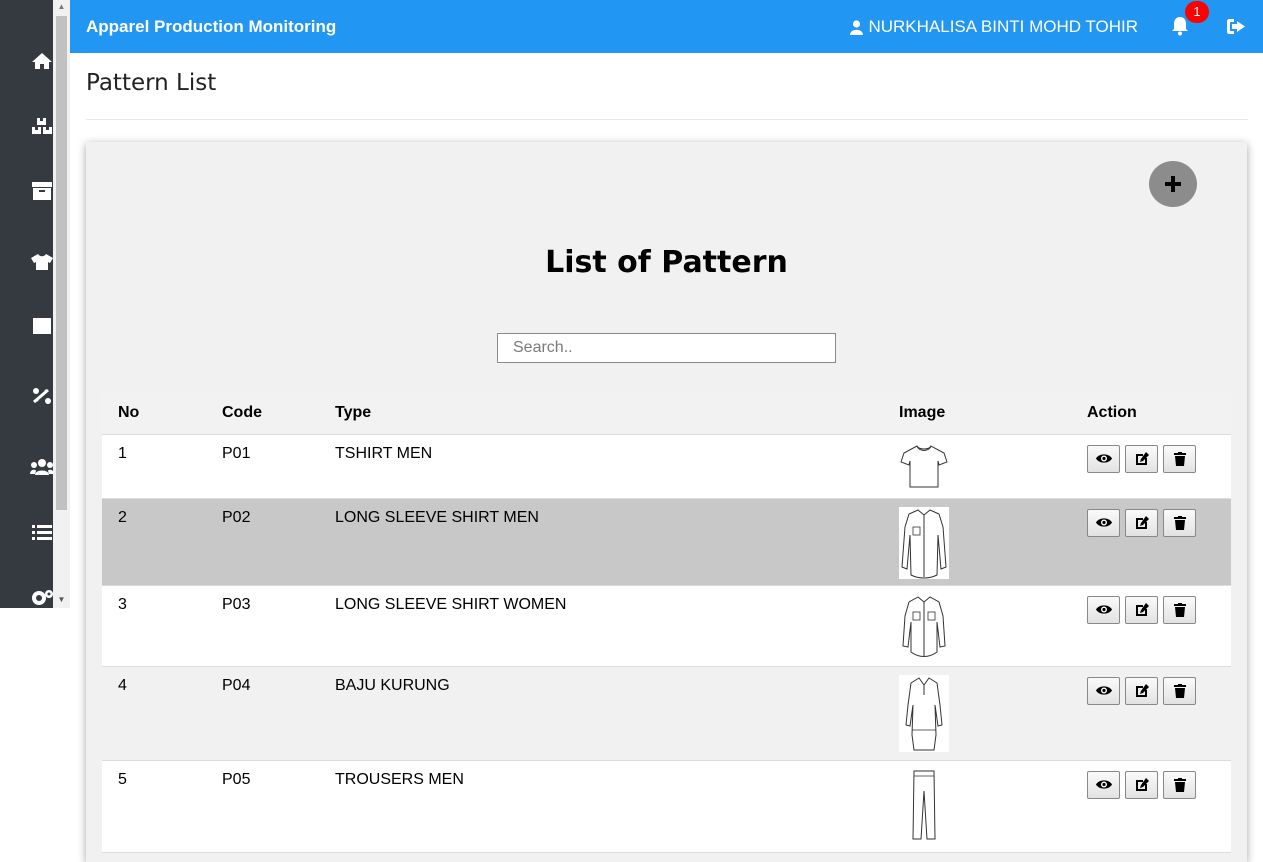 The width and height of the screenshot is (1263, 862). Describe the element at coordinates (601, 414) in the screenshot. I see `column-header-type: Type` at that location.